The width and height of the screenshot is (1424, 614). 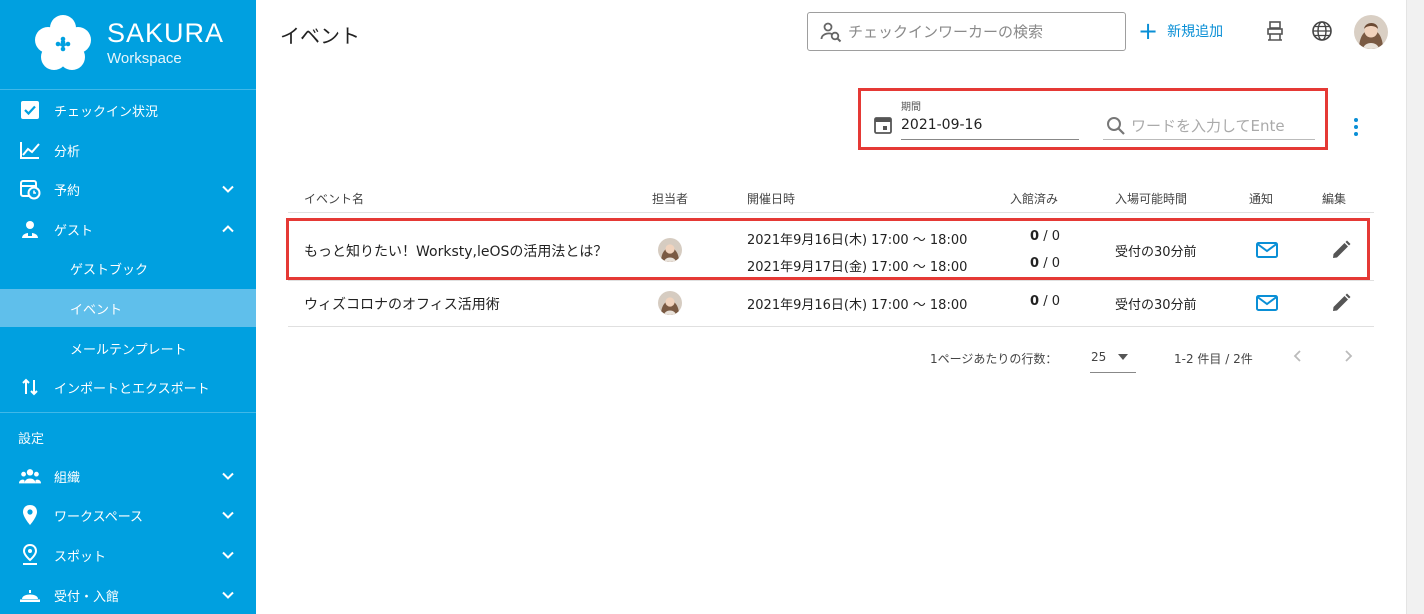 I want to click on page-range: 1-2 件目 / 2件, so click(x=1213, y=359).